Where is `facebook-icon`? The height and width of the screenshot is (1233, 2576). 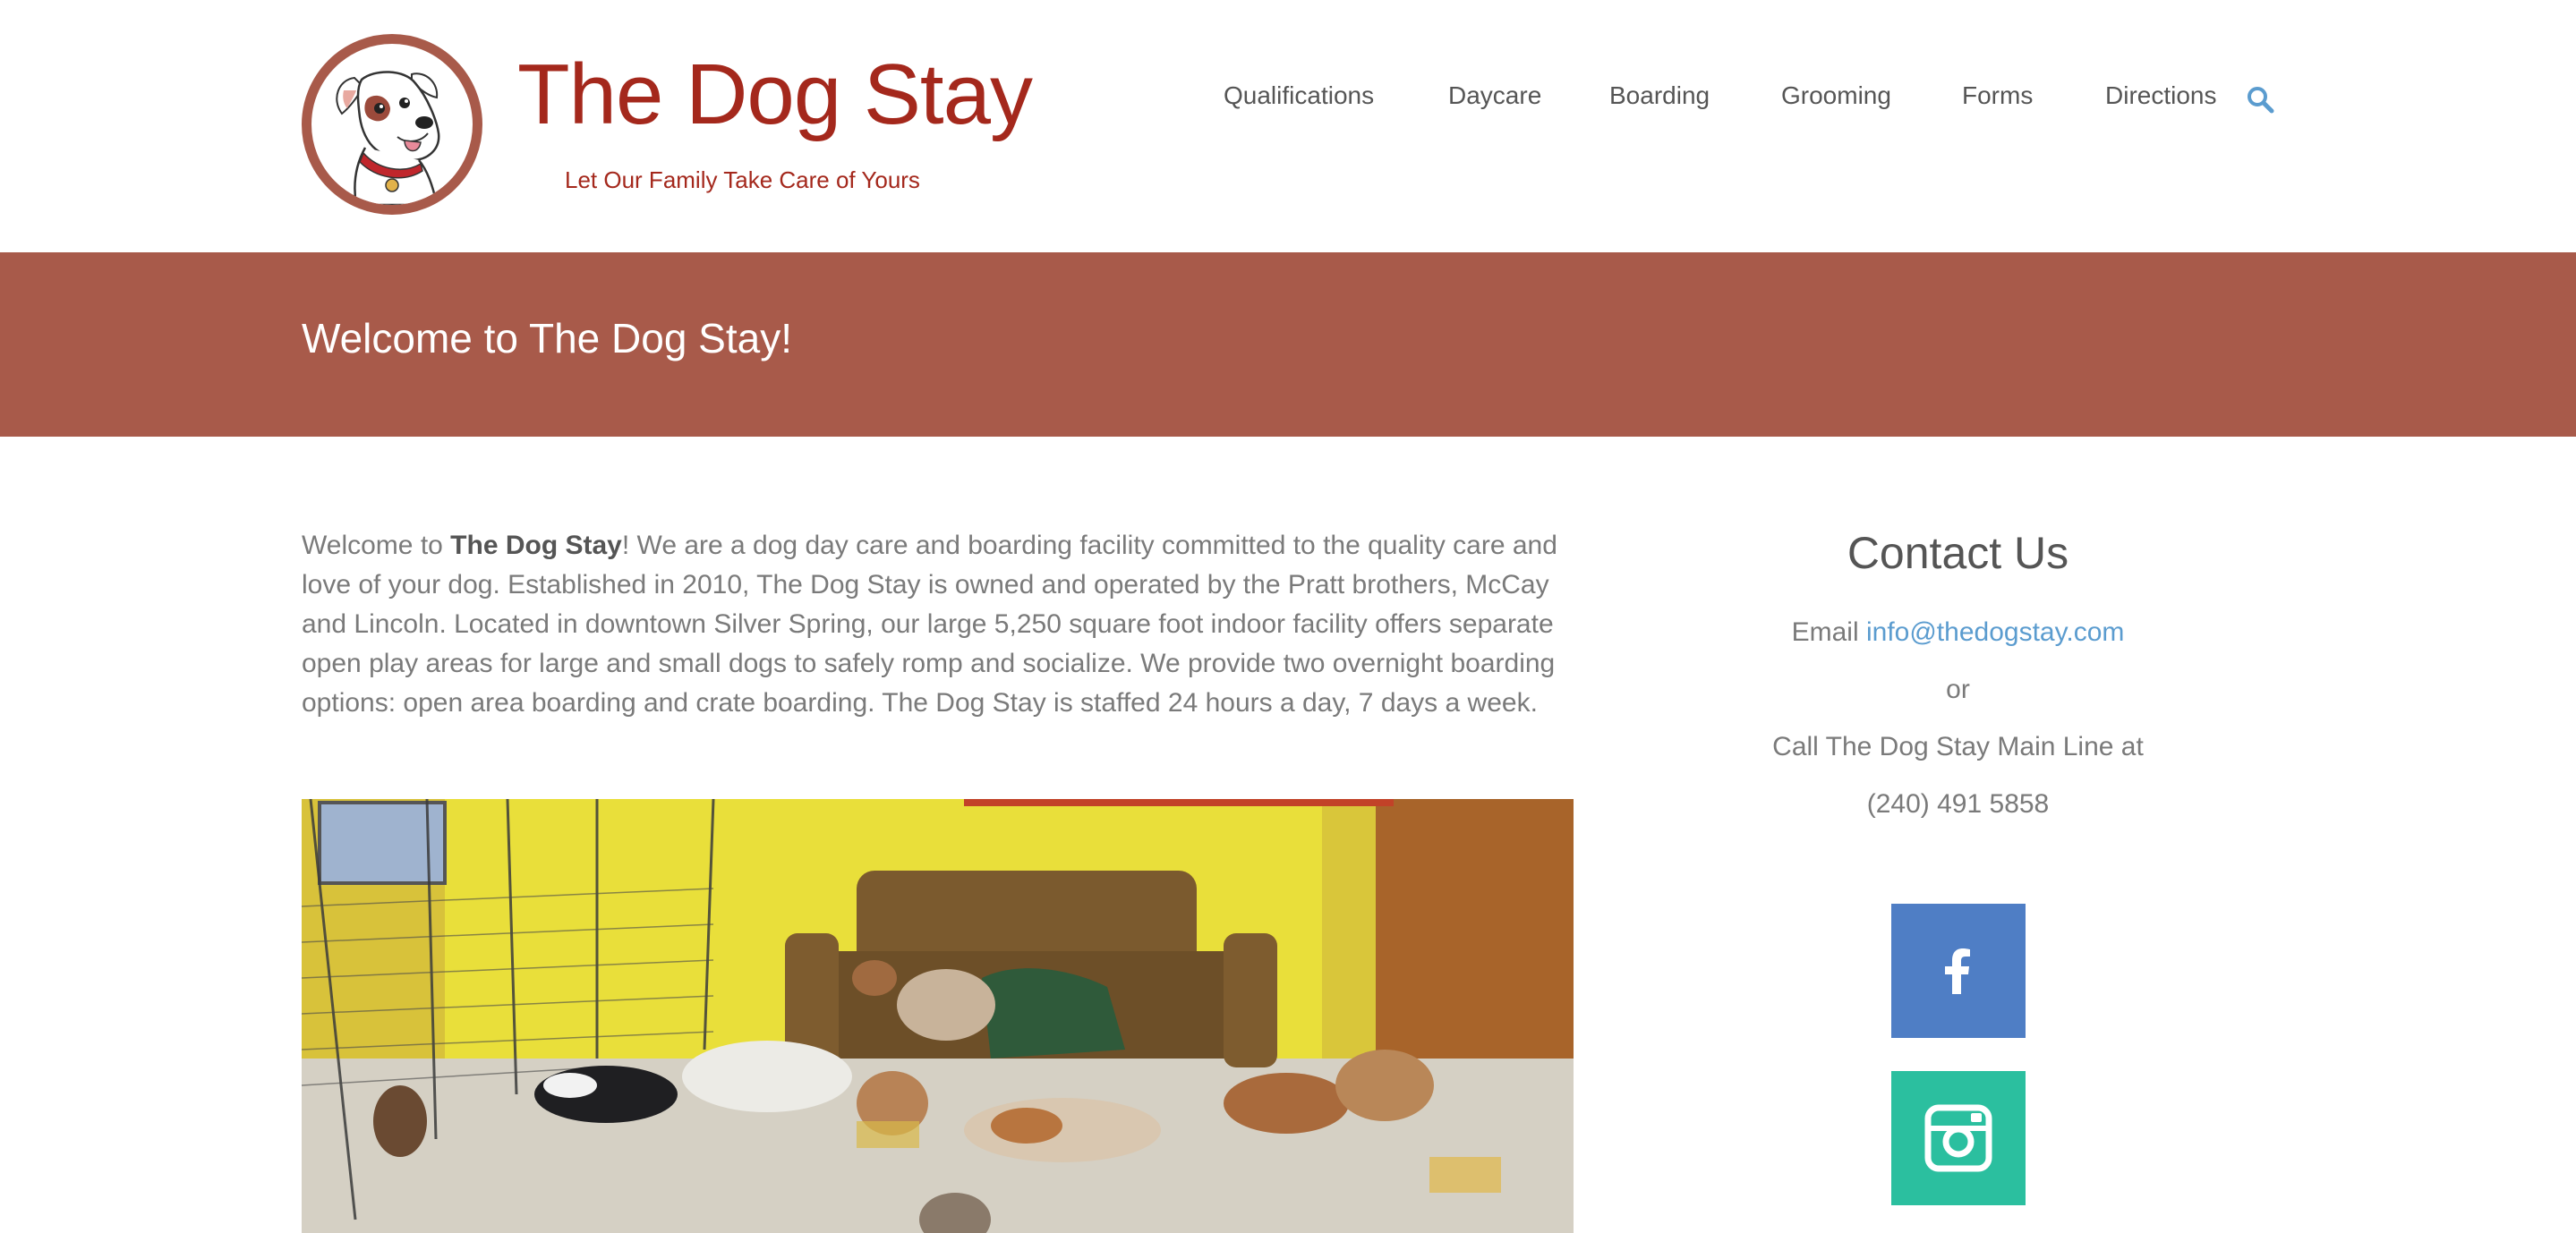
facebook-icon is located at coordinates (1957, 971).